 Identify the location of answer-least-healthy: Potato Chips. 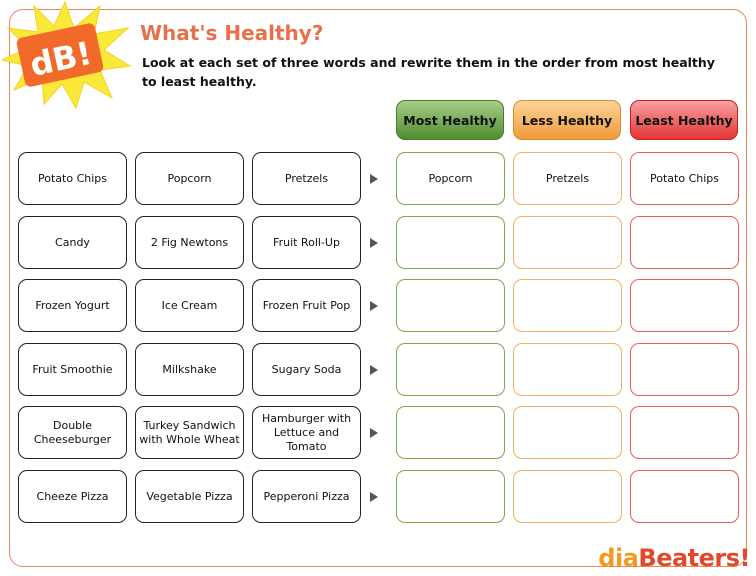
(684, 178).